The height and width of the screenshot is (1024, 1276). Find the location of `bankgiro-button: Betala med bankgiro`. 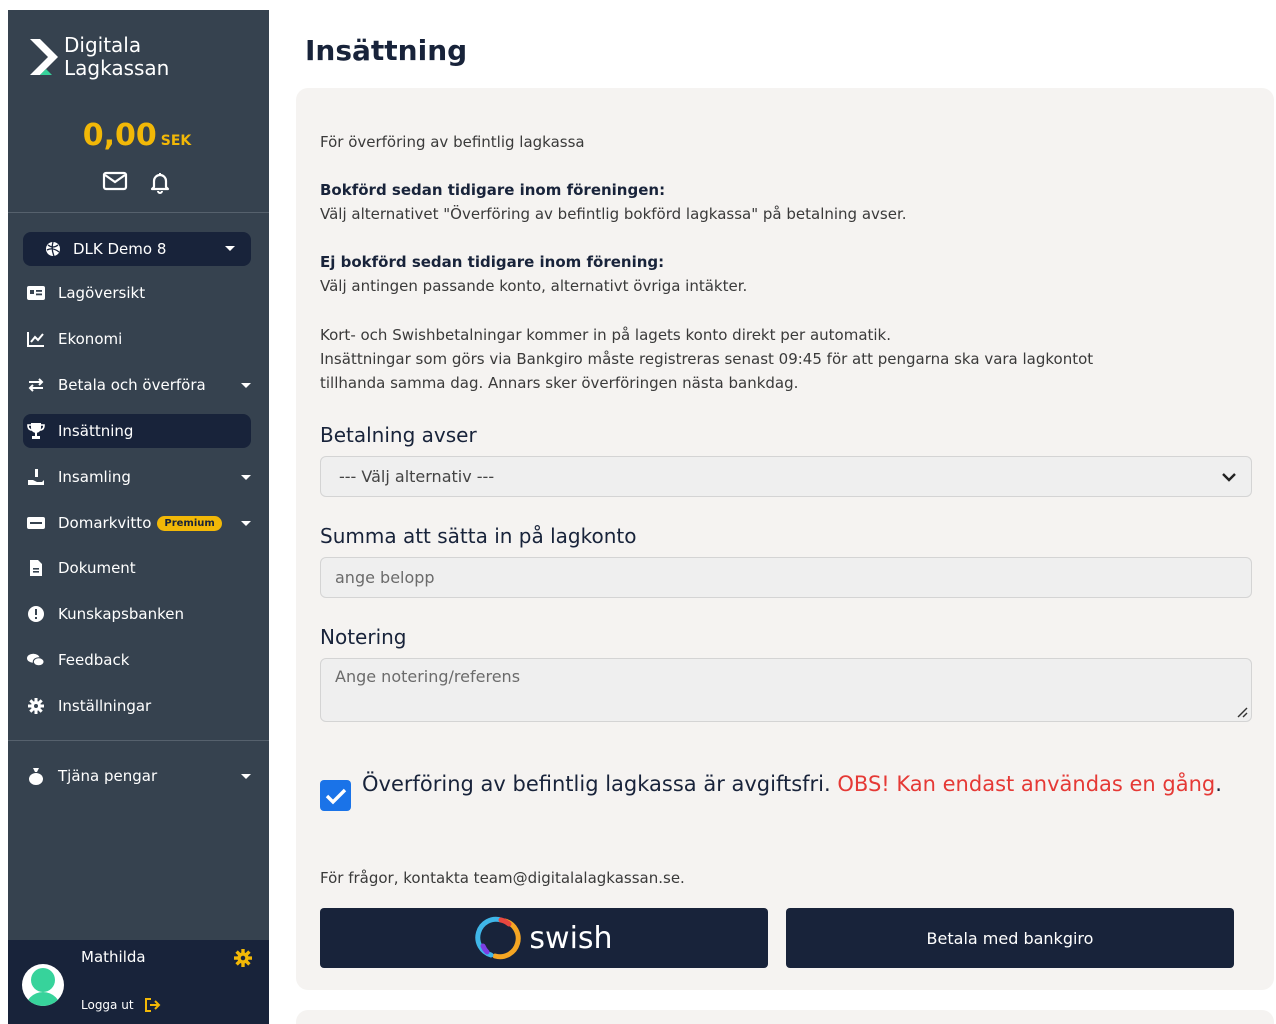

bankgiro-button: Betala med bankgiro is located at coordinates (1010, 938).